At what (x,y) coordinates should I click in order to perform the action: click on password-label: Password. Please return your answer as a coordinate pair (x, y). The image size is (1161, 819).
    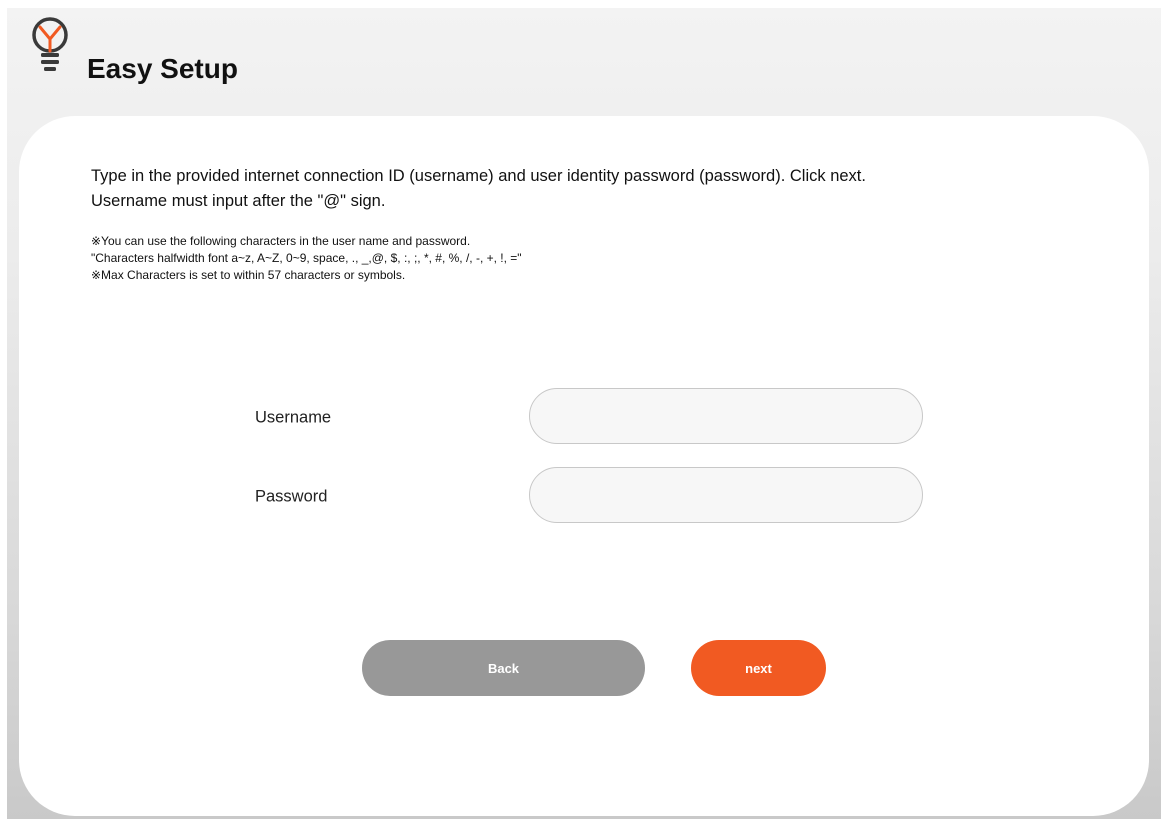
    Looking at the image, I should click on (291, 496).